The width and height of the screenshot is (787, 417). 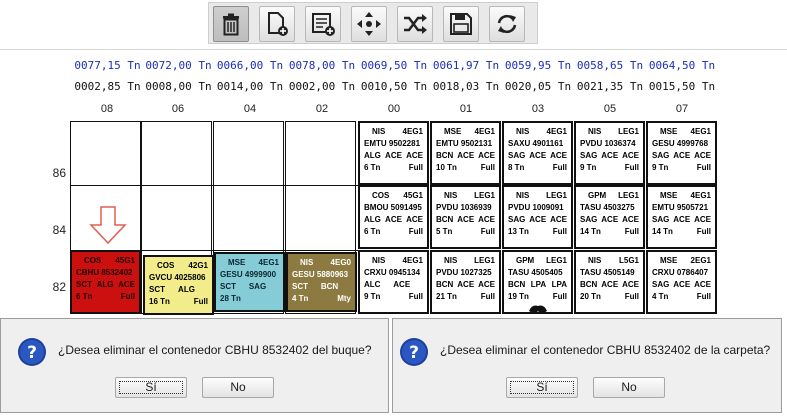 What do you see at coordinates (249, 282) in the screenshot?
I see `container-slot-04-82: MSE 4EG1 GESU 4999900 SCT SAG 28 Tn` at bounding box center [249, 282].